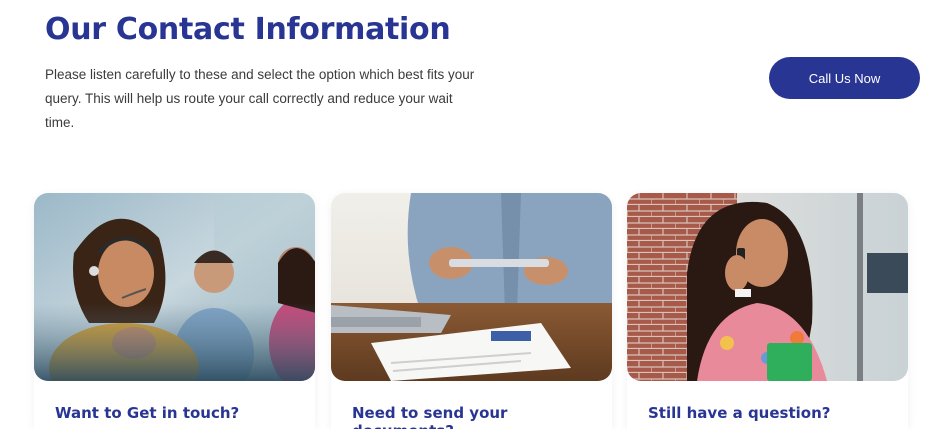 The width and height of the screenshot is (937, 429). What do you see at coordinates (767, 287) in the screenshot?
I see `woman-on-phone-photo` at bounding box center [767, 287].